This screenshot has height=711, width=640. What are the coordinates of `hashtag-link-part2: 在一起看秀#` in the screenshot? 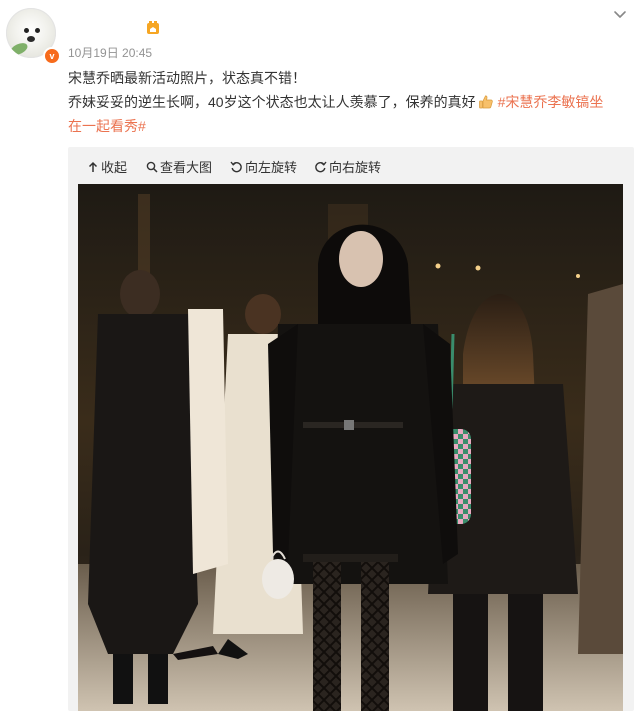 It's located at (107, 126).